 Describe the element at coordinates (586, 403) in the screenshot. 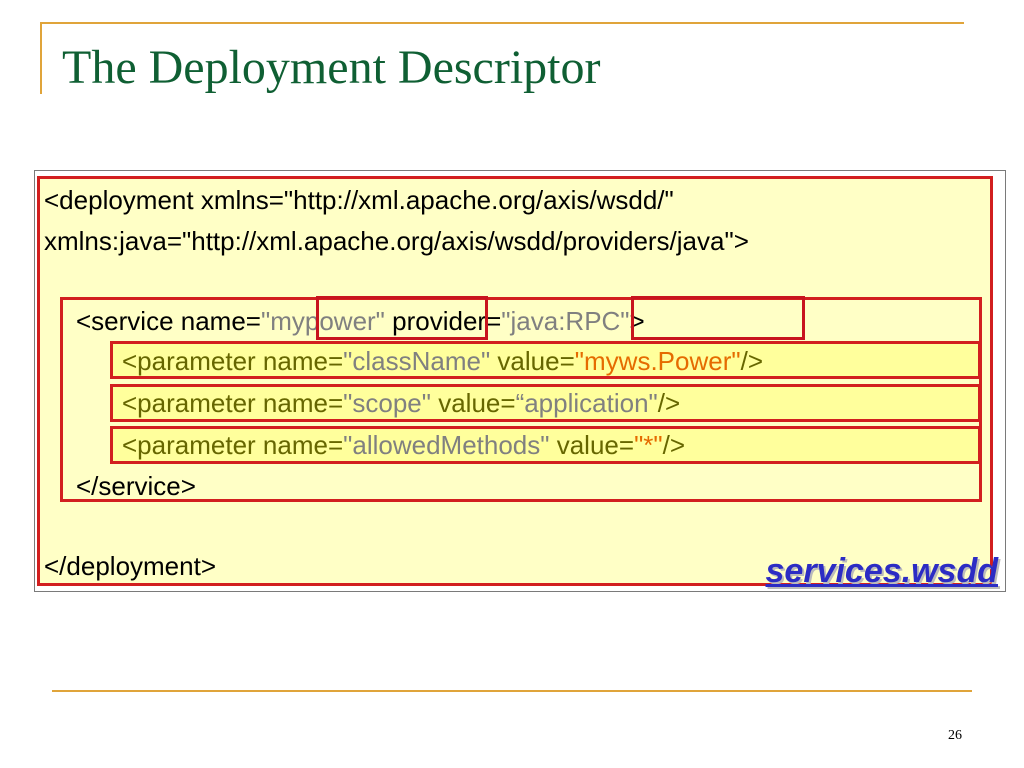

I see `param-value: “application"` at that location.